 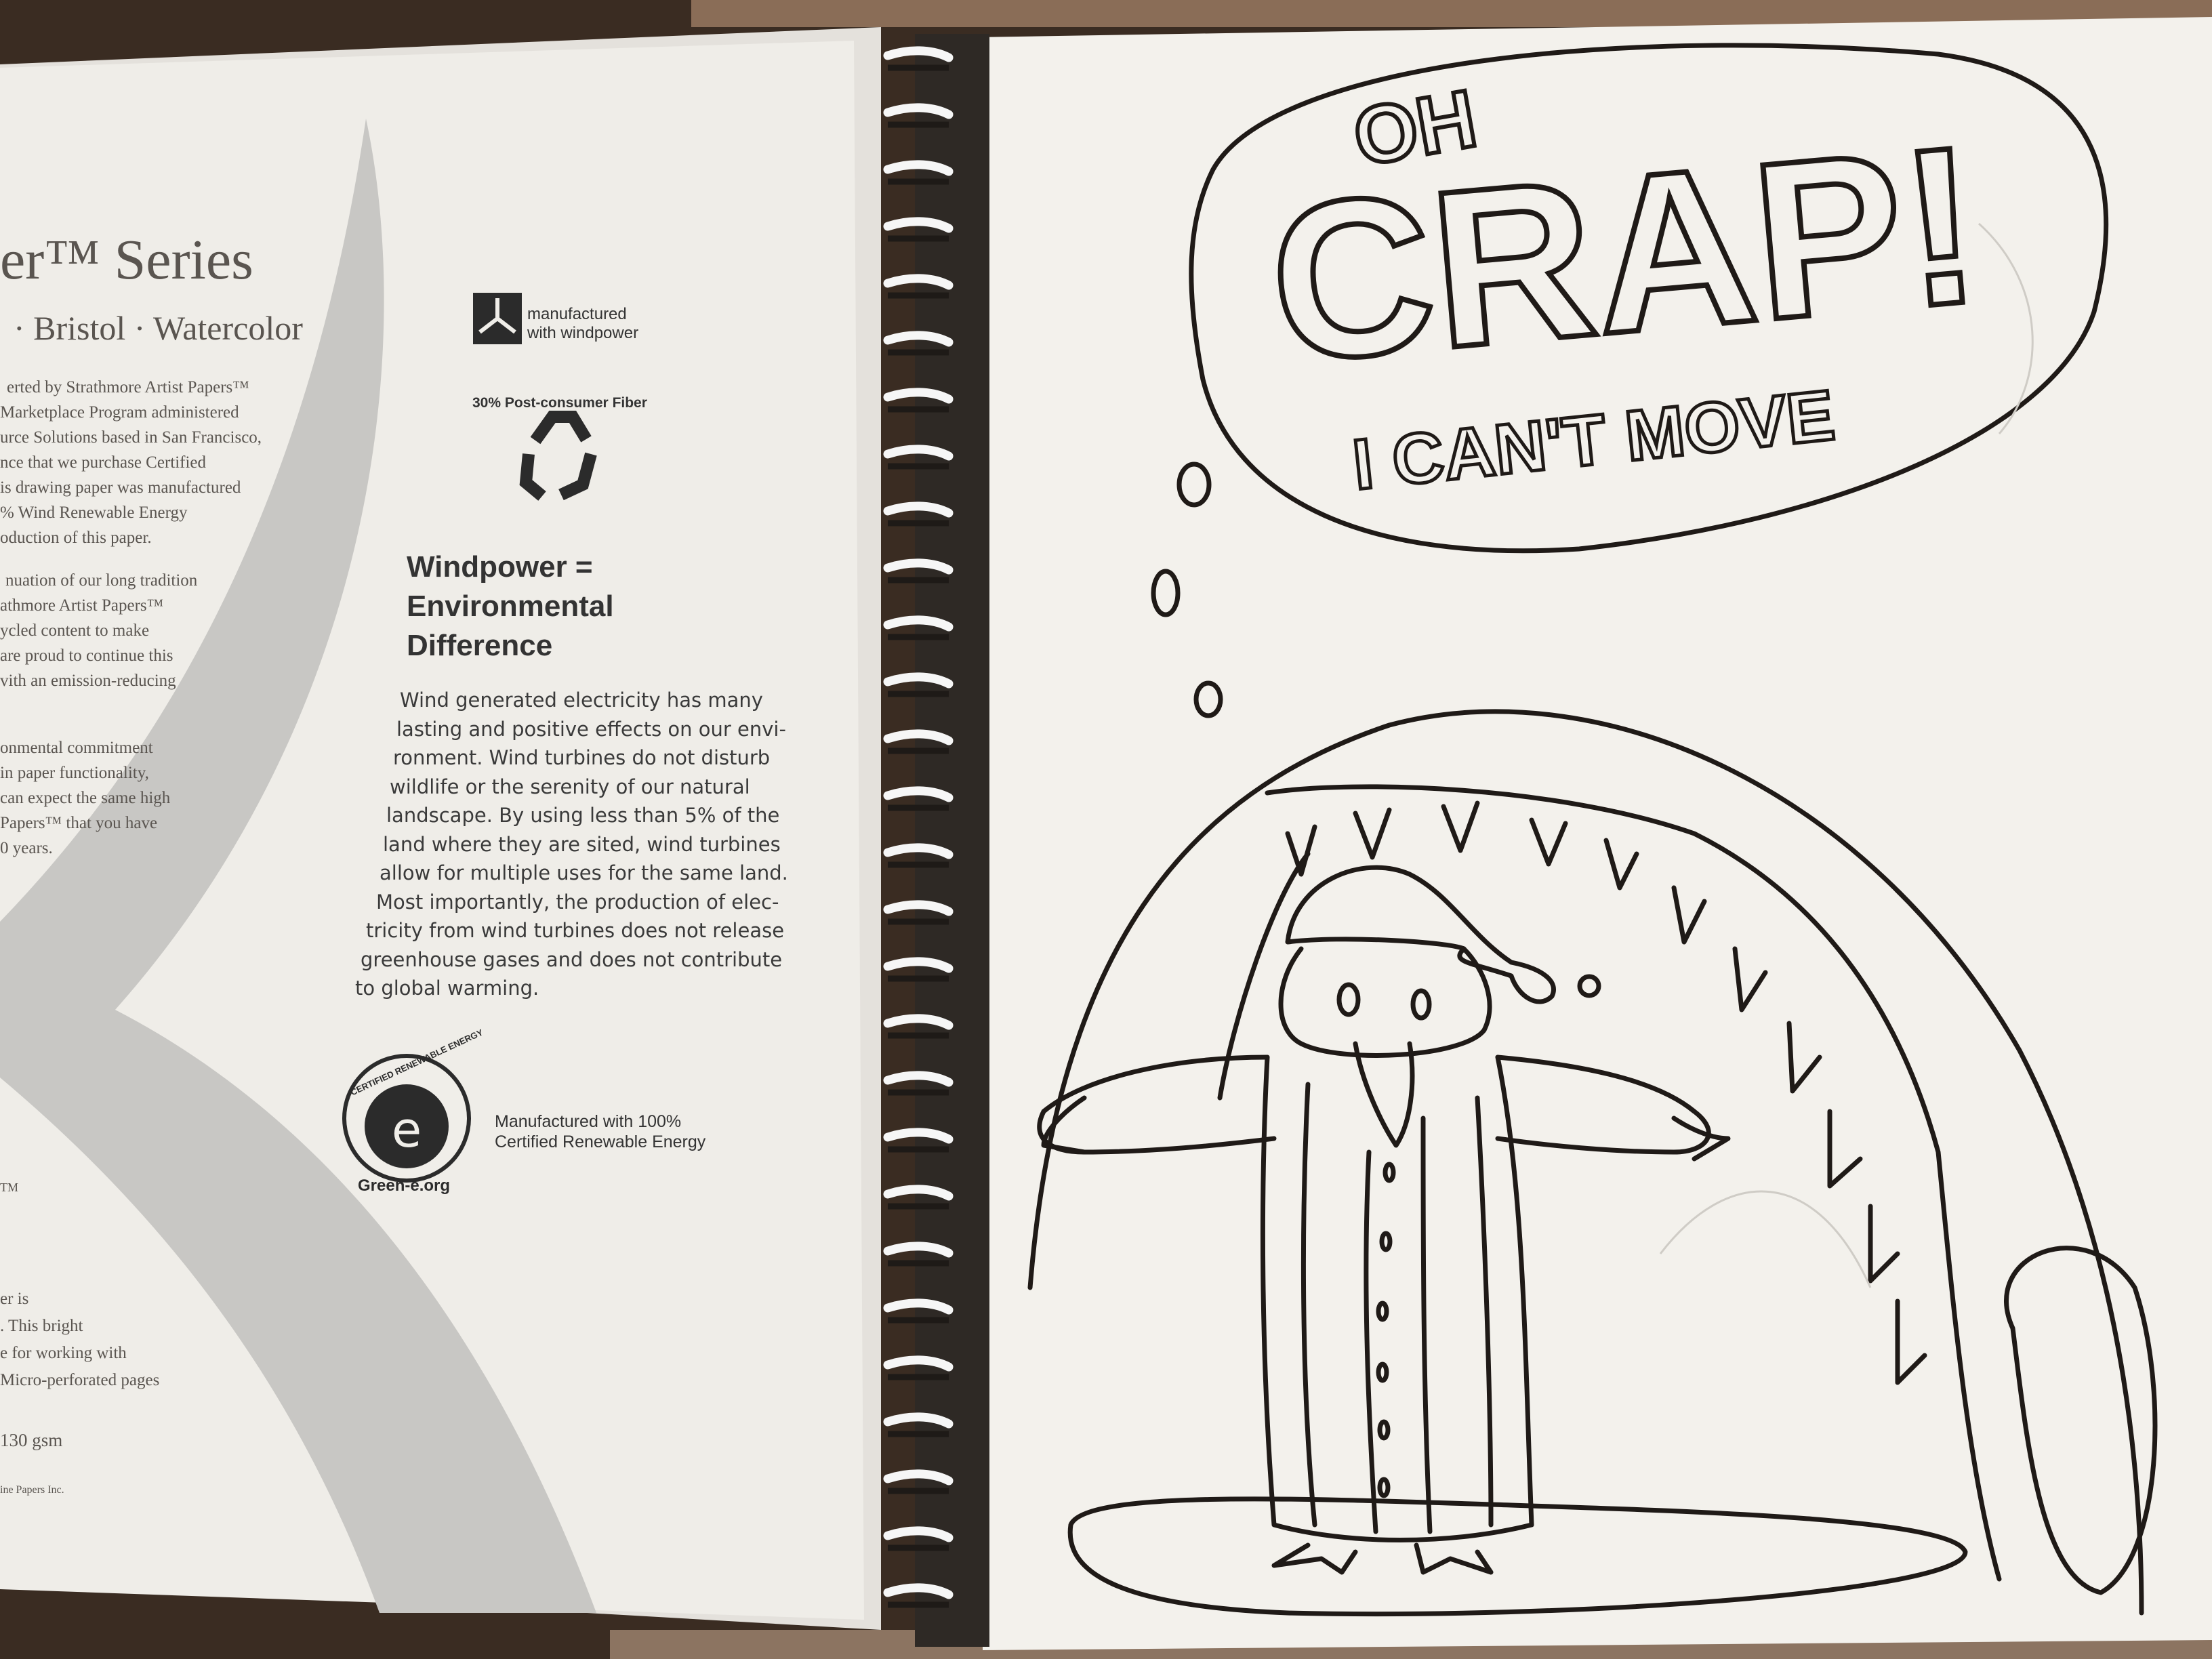 I want to click on text-line: urce Solutions based in San Francisco,, so click(x=131, y=437).